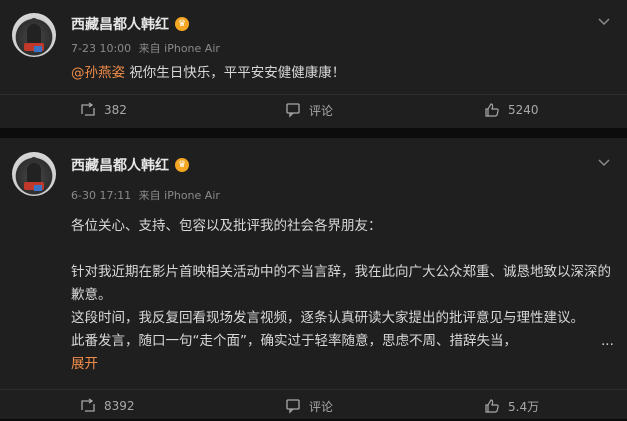 The width and height of the screenshot is (627, 421). I want to click on like-button: 5.4万, so click(511, 406).